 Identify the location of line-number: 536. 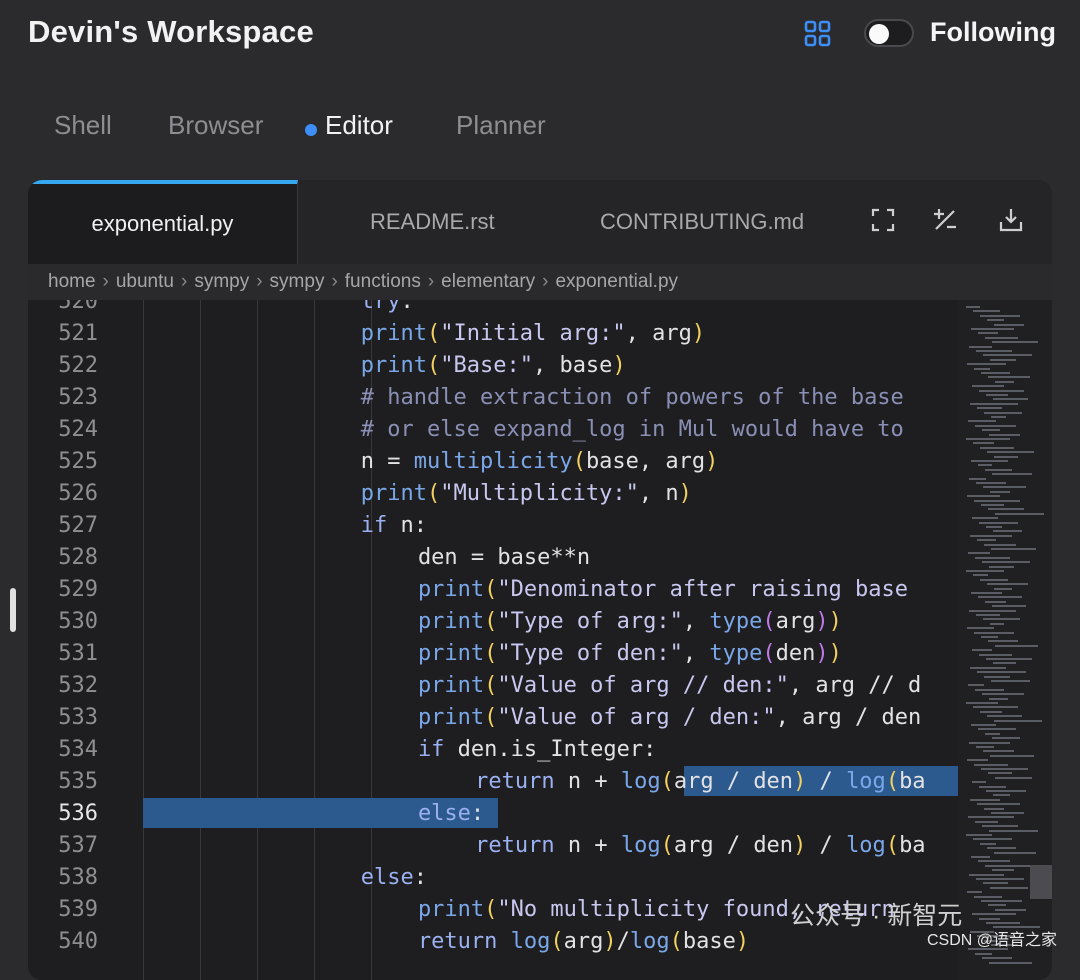
(78, 813).